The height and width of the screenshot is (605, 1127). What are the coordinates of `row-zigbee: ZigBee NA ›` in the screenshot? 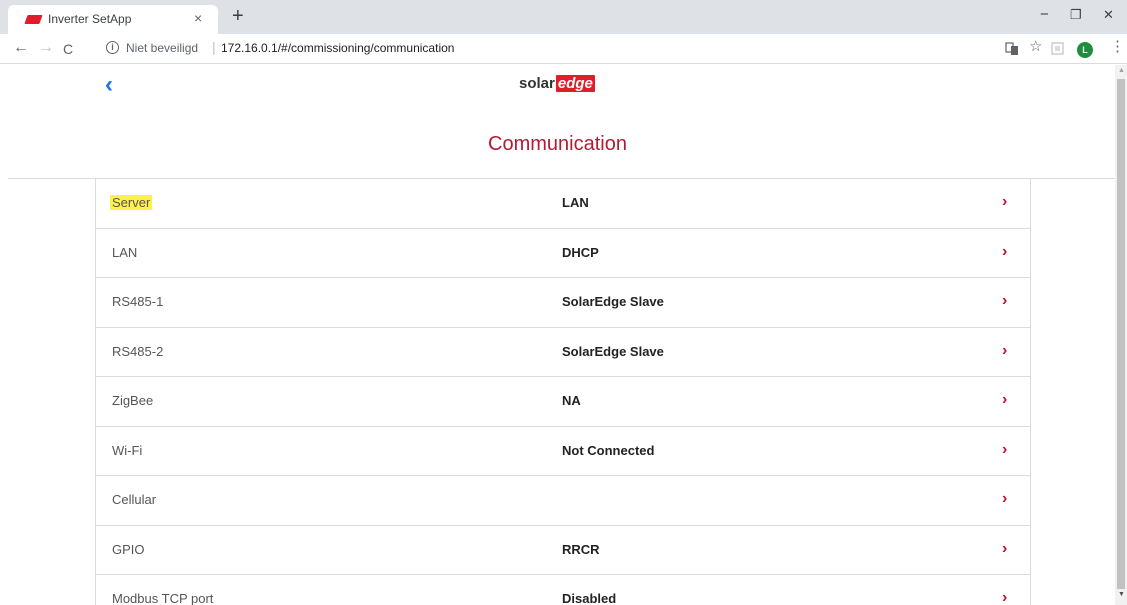 It's located at (563, 402).